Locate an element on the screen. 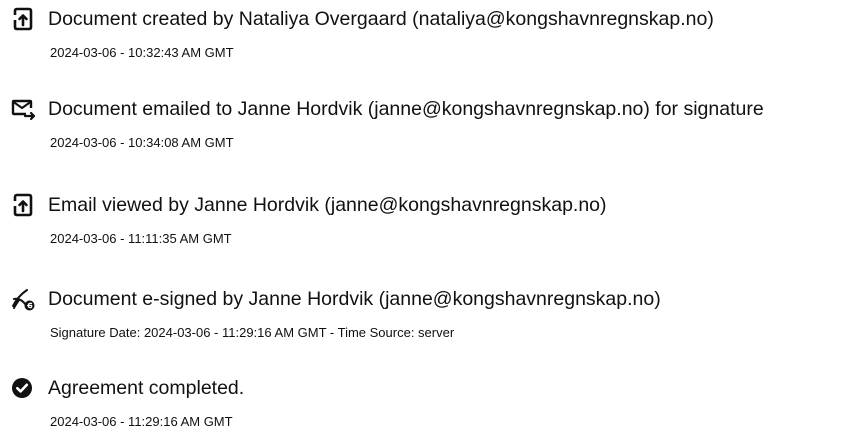  check-circle-icon is located at coordinates (23, 388).